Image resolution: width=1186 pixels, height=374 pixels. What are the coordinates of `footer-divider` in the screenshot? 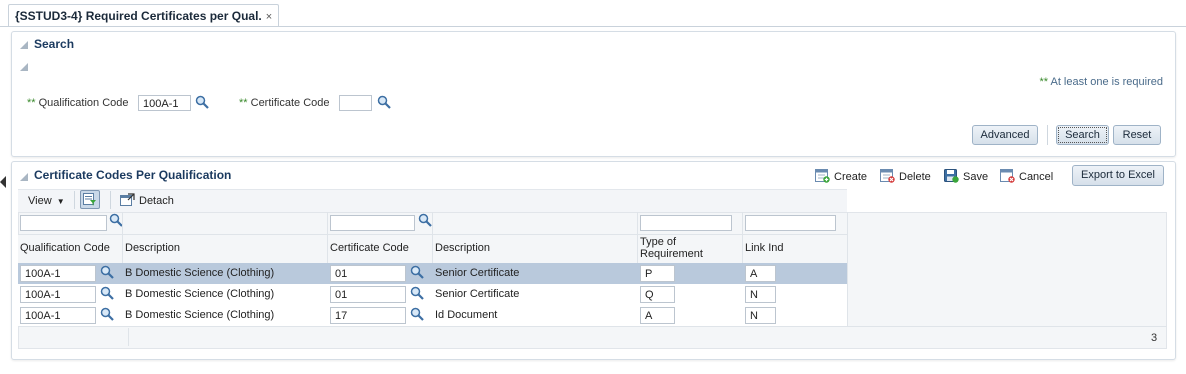 It's located at (128, 337).